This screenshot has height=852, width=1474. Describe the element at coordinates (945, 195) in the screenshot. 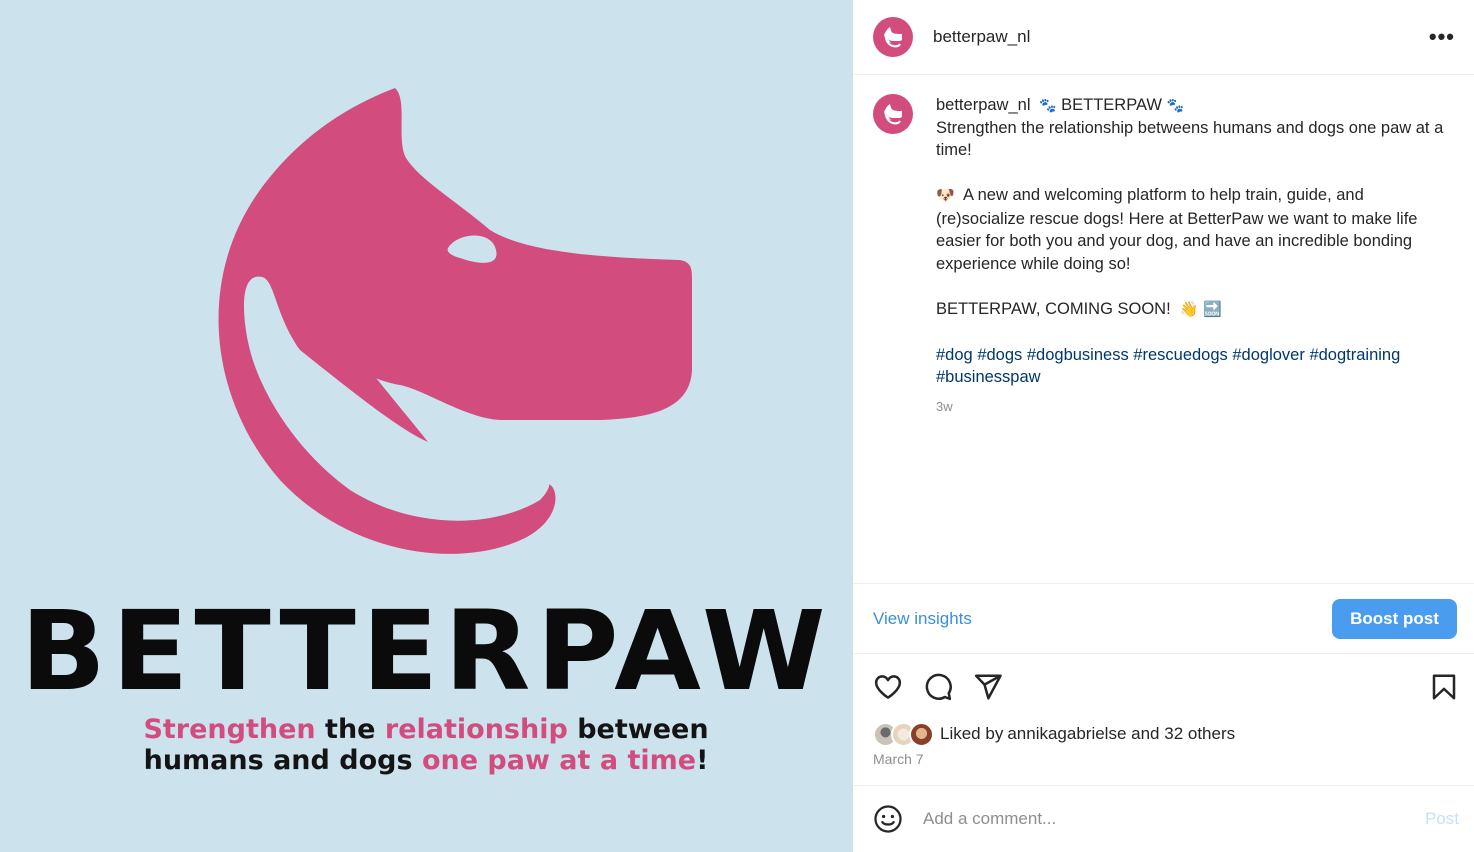

I see `dog-face-icon: 🐶` at that location.